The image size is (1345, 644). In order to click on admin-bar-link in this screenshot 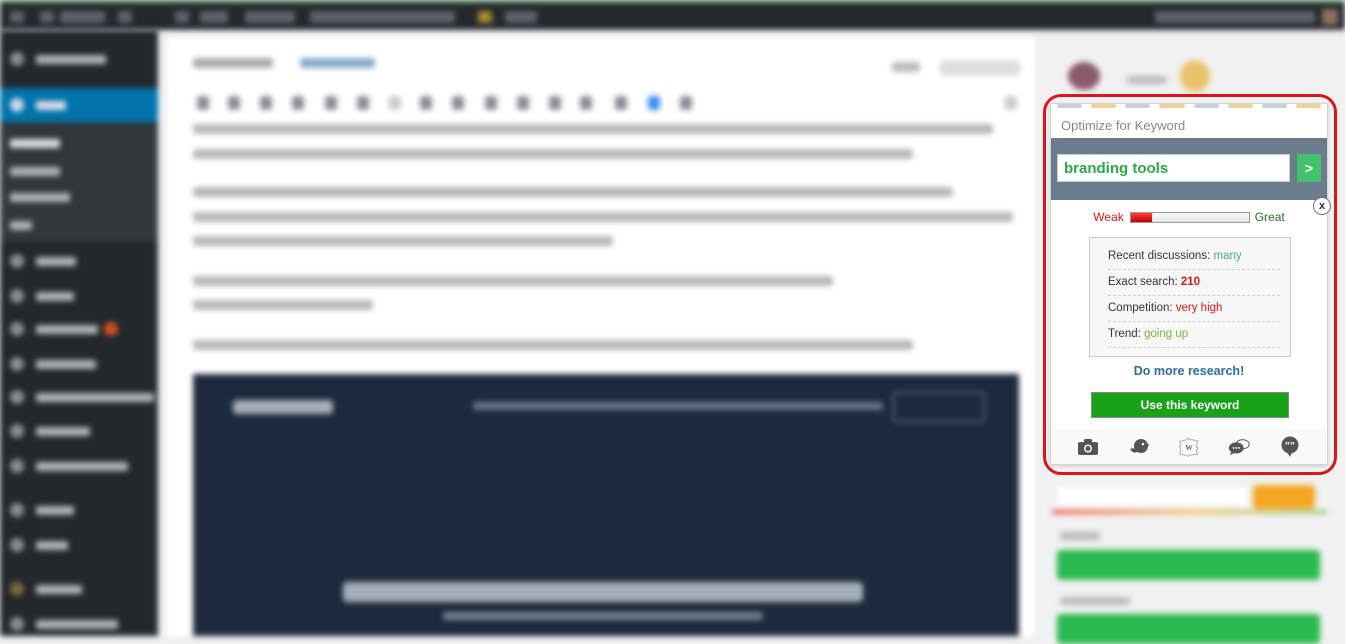, I will do `click(382, 17)`.